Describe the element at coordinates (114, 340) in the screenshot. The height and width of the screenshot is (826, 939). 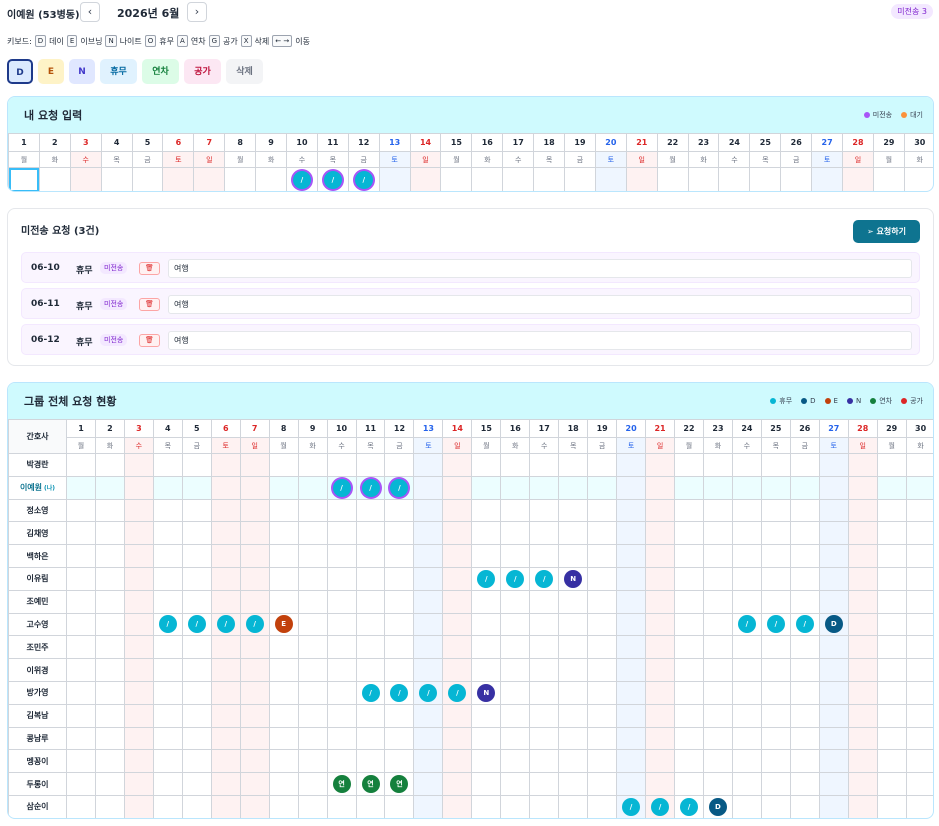
I see `request-status-badge: 미전송` at that location.